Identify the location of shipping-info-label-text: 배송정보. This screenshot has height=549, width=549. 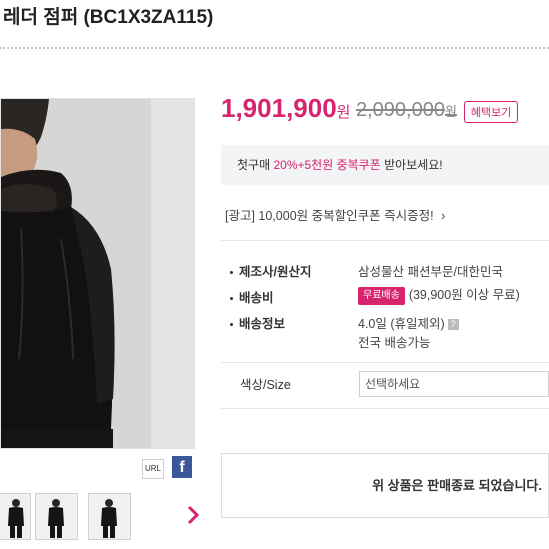
(262, 324).